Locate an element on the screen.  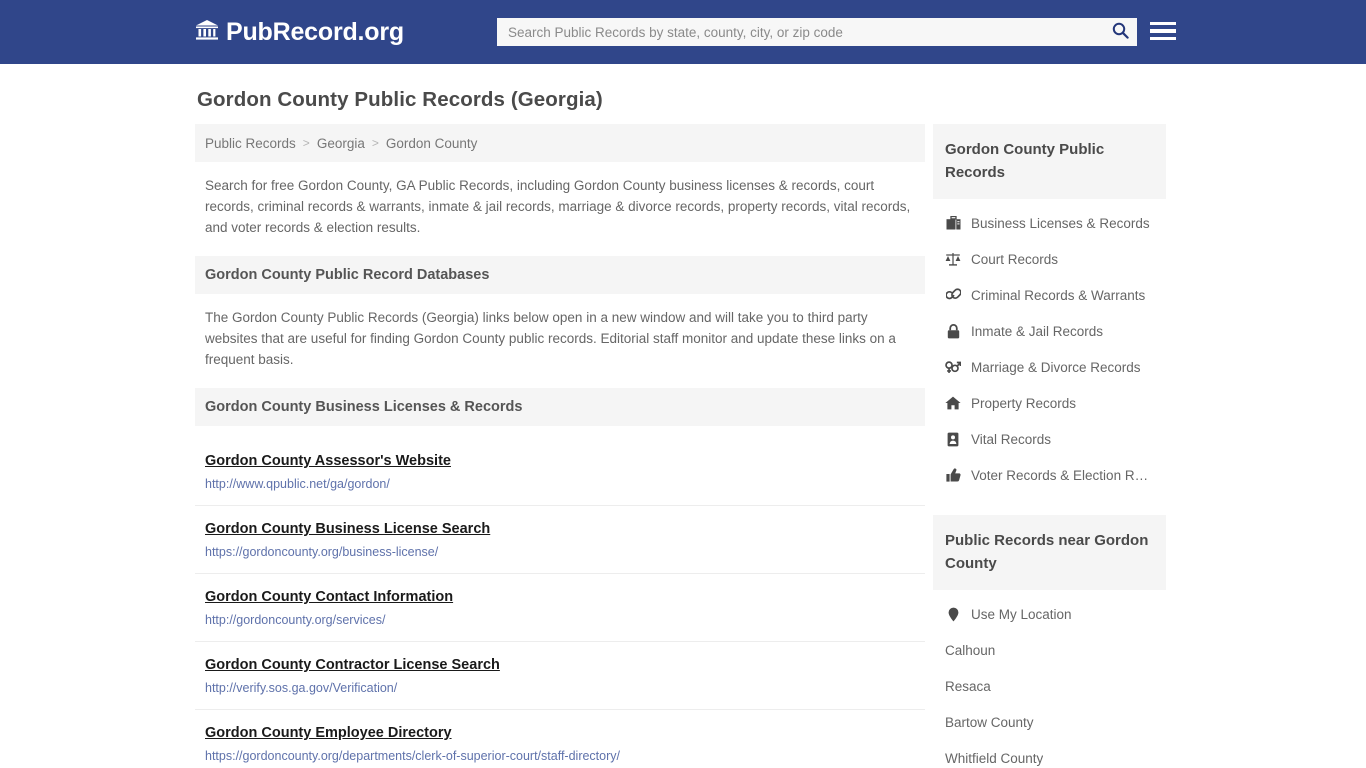
sidebar-item-bartow-county: Bartow County is located at coordinates (1049, 722).